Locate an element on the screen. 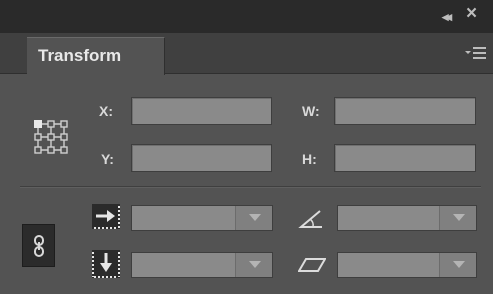  reference-point-grid-icon is located at coordinates (52, 139).